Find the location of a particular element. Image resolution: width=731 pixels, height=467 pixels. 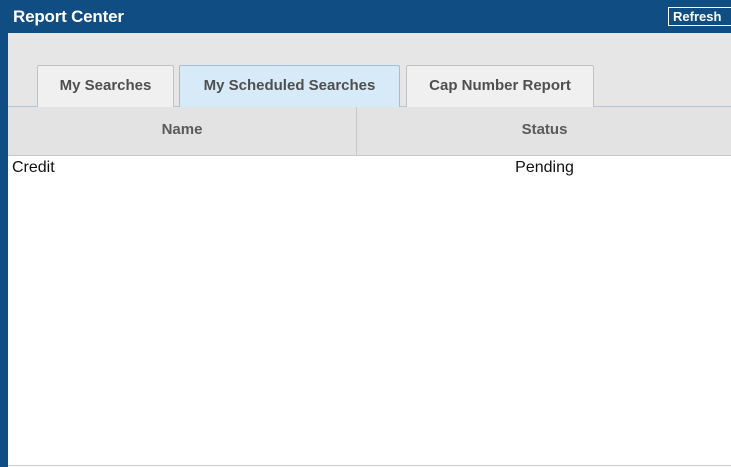

column-header-status: Status is located at coordinates (544, 131).